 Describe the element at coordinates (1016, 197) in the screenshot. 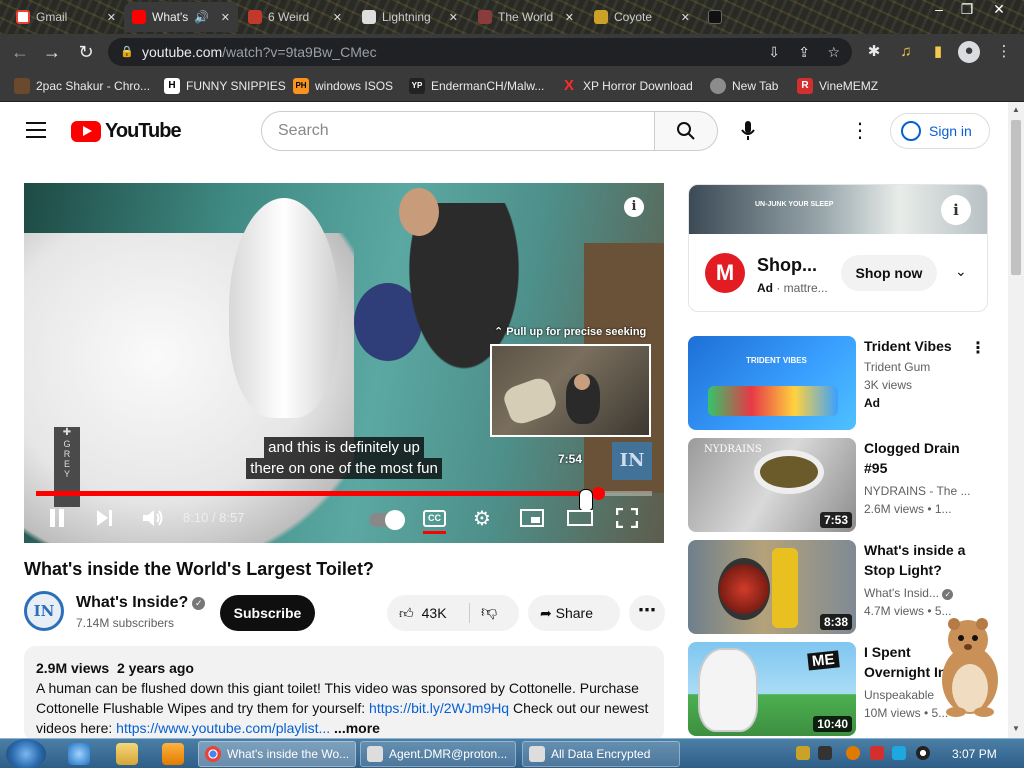

I see `scrollbar-thumb` at that location.